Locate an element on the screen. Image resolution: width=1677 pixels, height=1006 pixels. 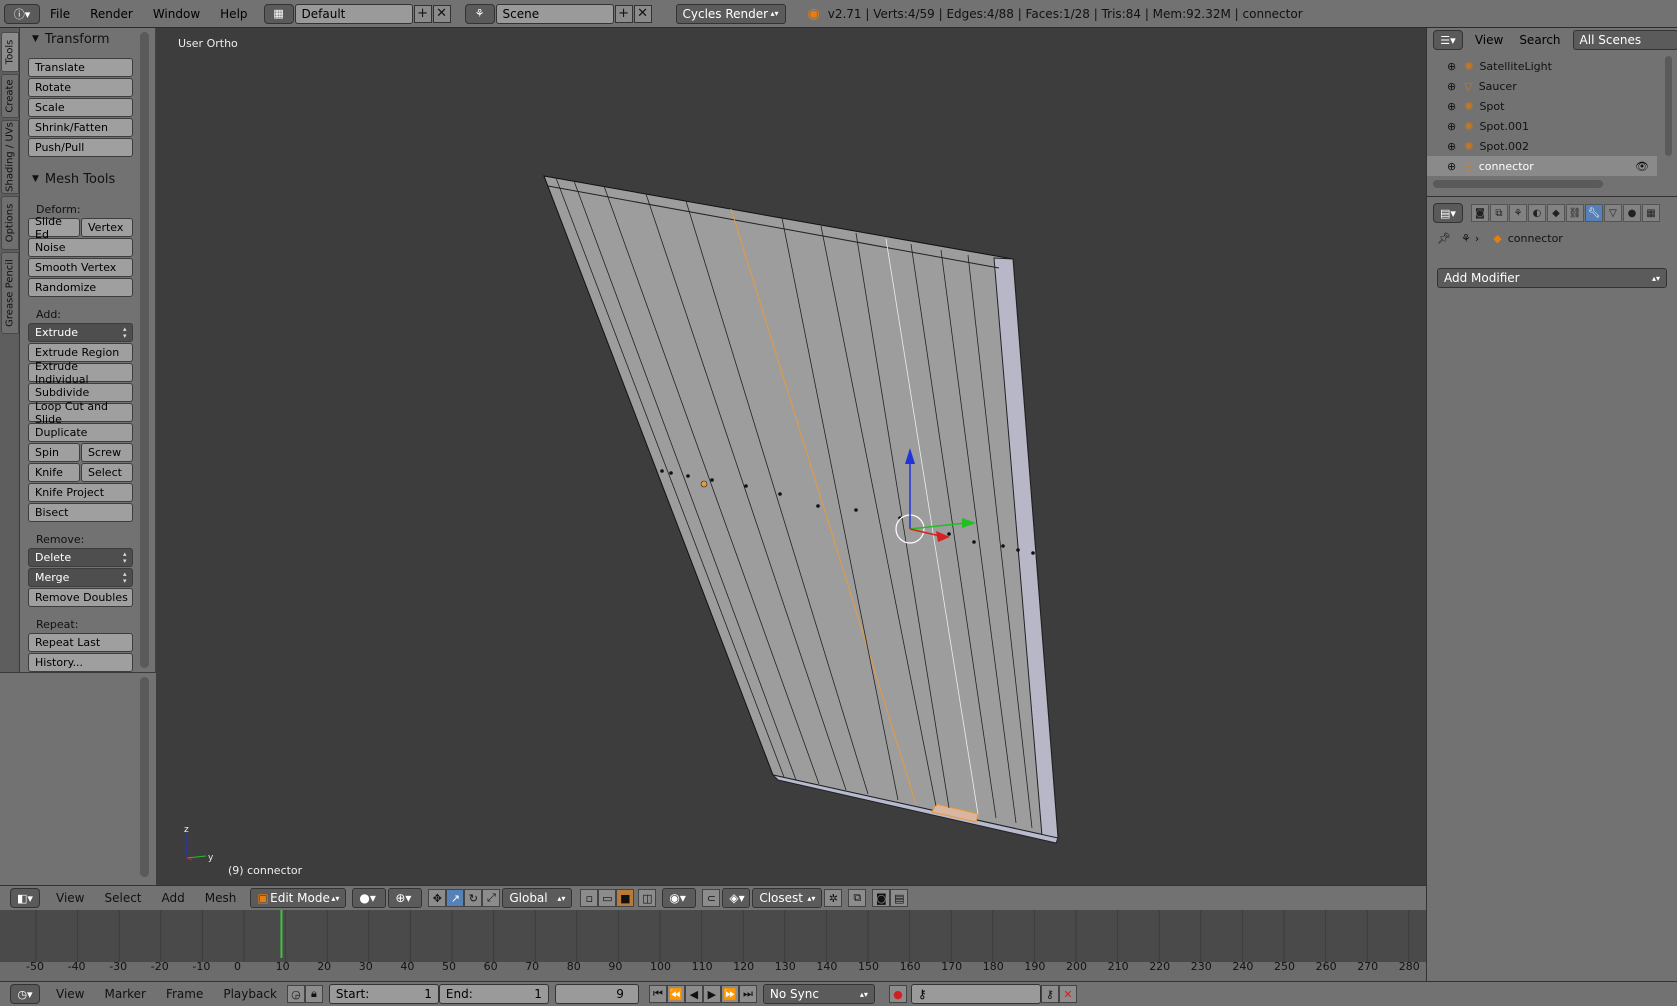
repeat-last-button: Repeat Last is located at coordinates (80, 642).